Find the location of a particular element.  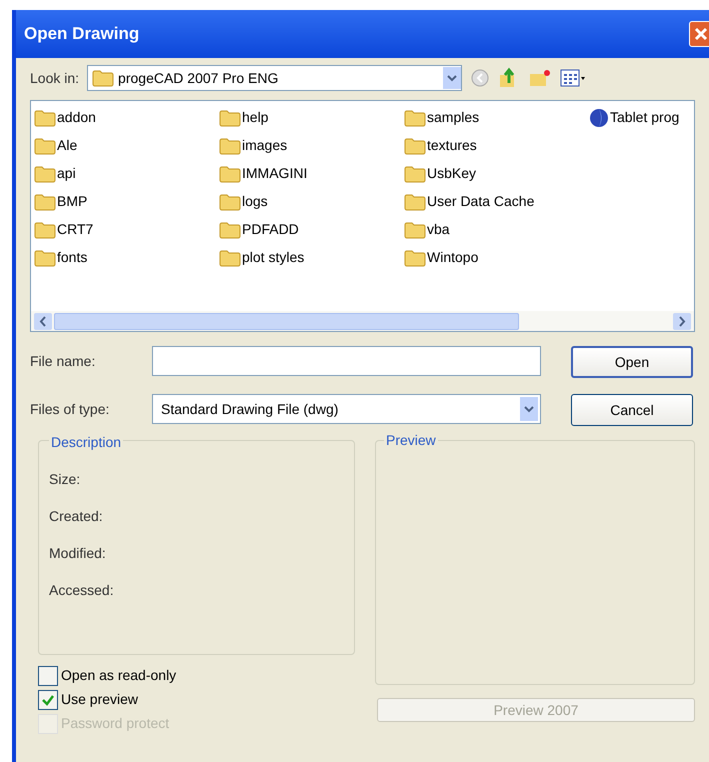

option-checkbox: Use preview is located at coordinates (196, 699).